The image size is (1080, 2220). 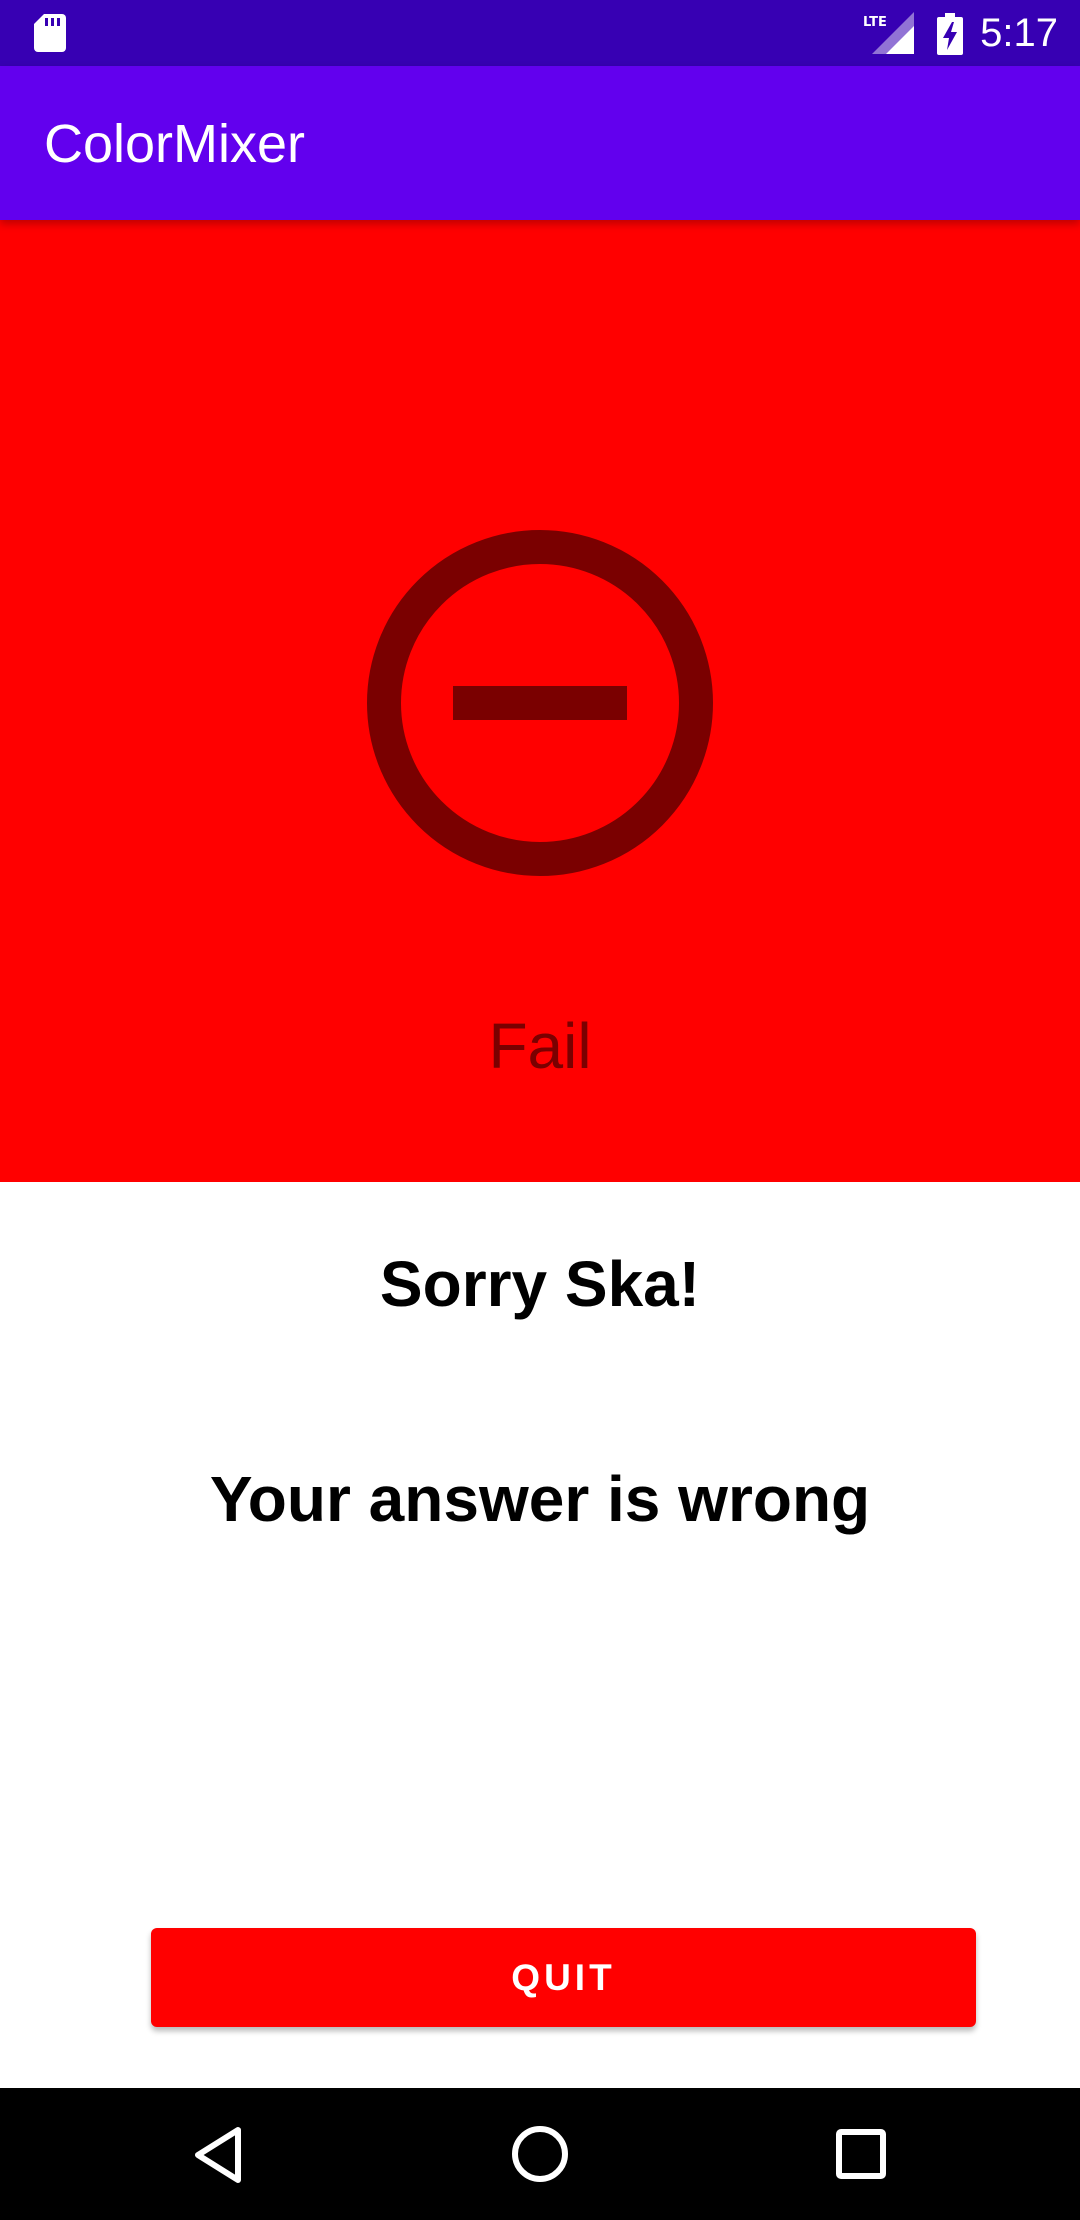 I want to click on fail-circle-minus-icon, so click(x=540, y=703).